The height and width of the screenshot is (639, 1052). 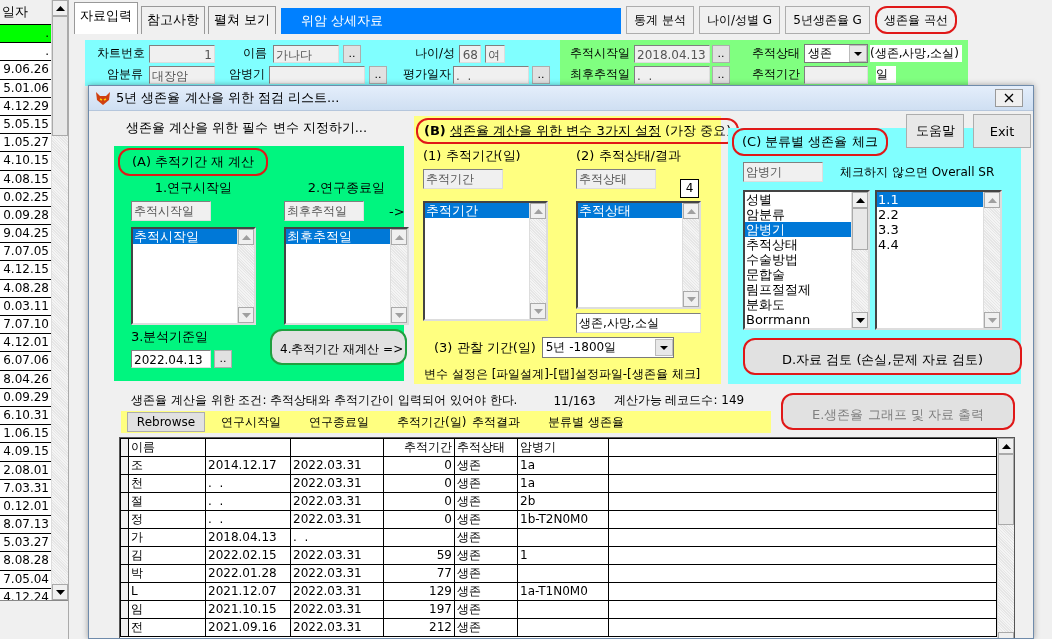 What do you see at coordinates (472, 156) in the screenshot?
I see `column-label: (1) 추적기간(일)` at bounding box center [472, 156].